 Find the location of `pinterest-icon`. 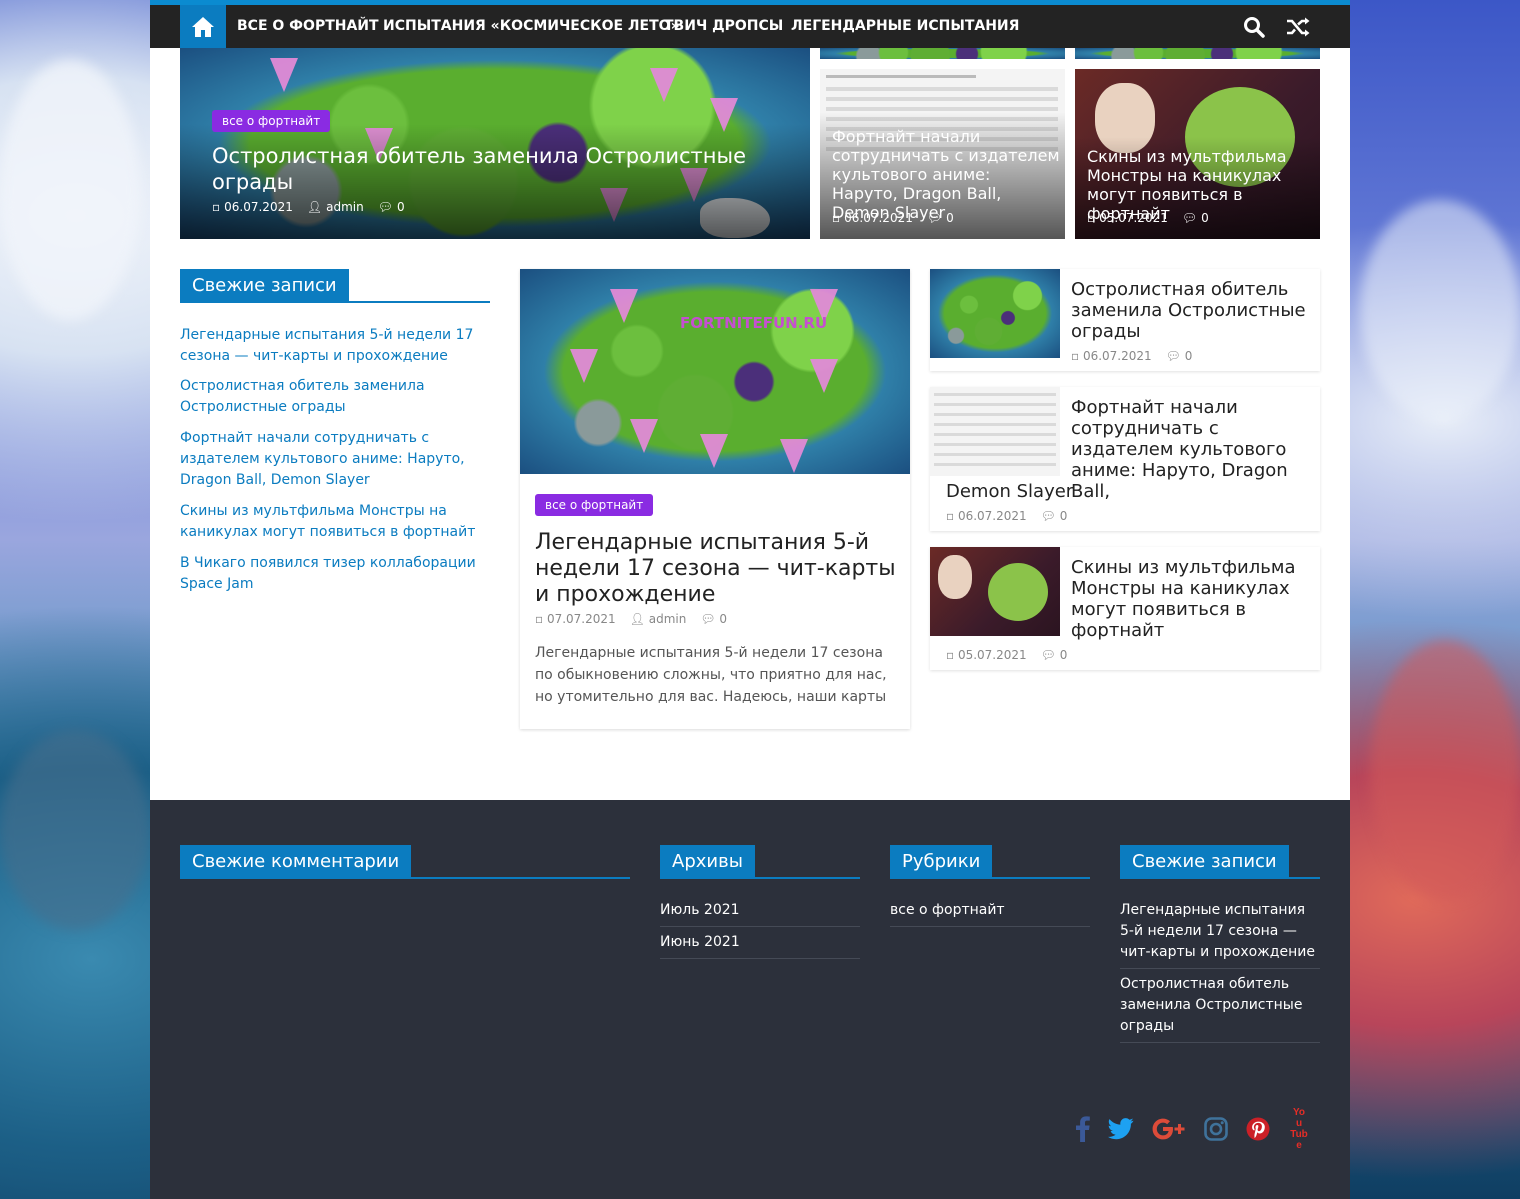

pinterest-icon is located at coordinates (1258, 1129).